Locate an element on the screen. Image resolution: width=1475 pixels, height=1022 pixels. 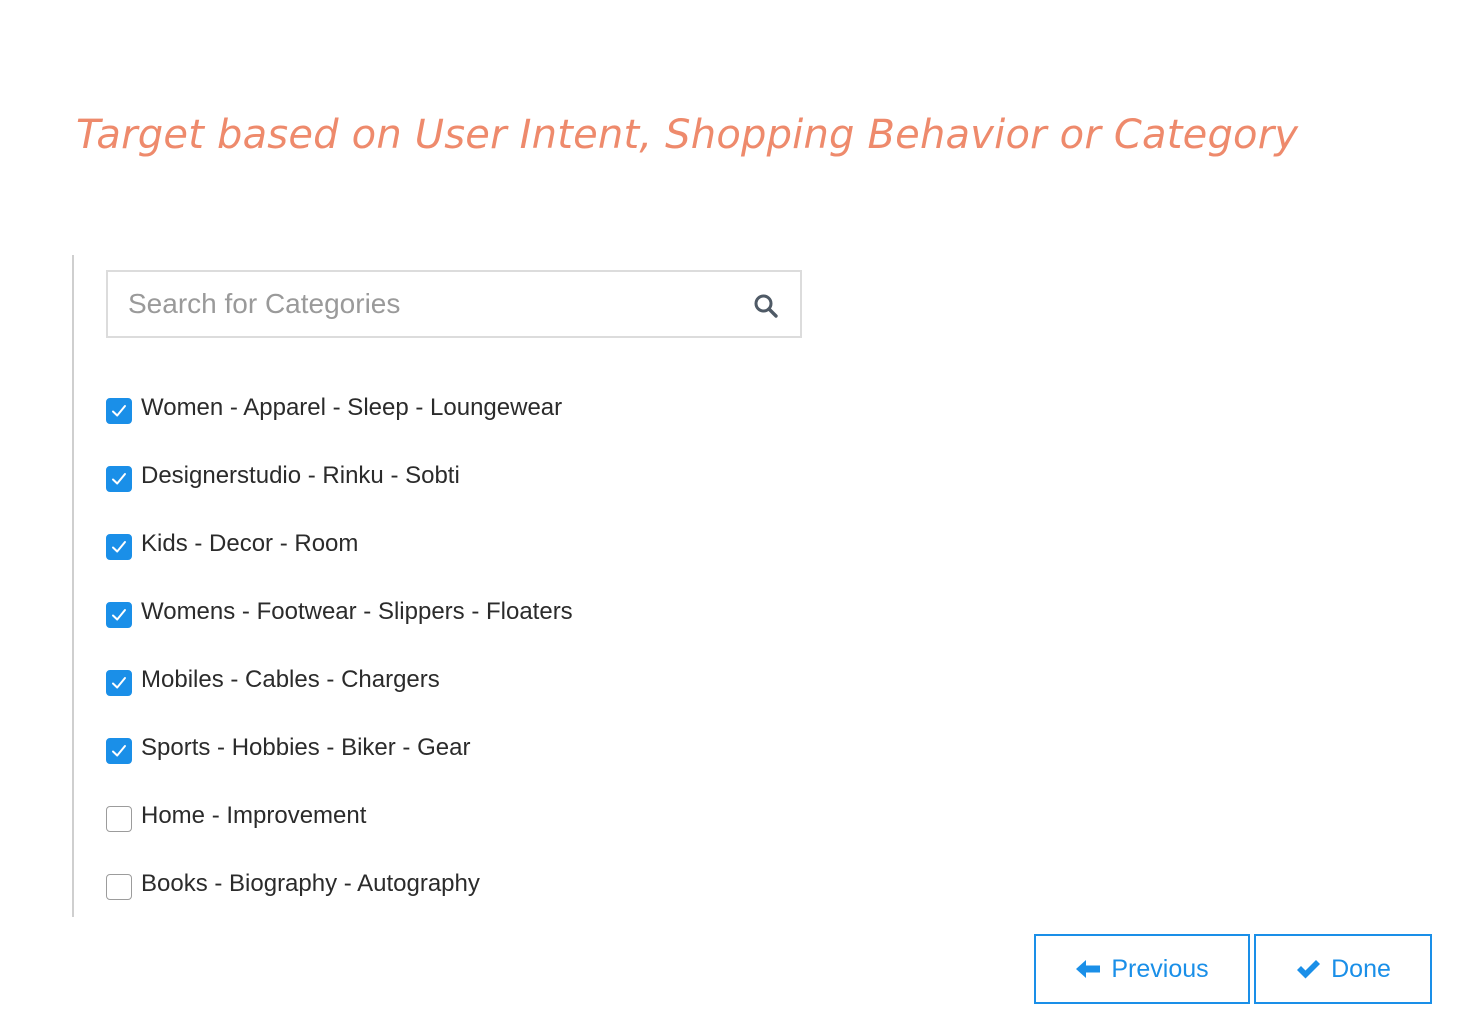
category-label: Women - Apparel - Sleep - Loungewear is located at coordinates (352, 407).